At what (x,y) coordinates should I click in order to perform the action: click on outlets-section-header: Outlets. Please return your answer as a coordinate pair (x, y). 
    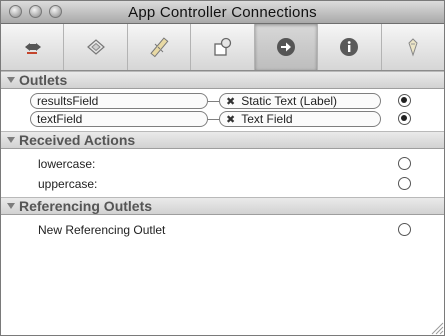
    Looking at the image, I should click on (222, 80).